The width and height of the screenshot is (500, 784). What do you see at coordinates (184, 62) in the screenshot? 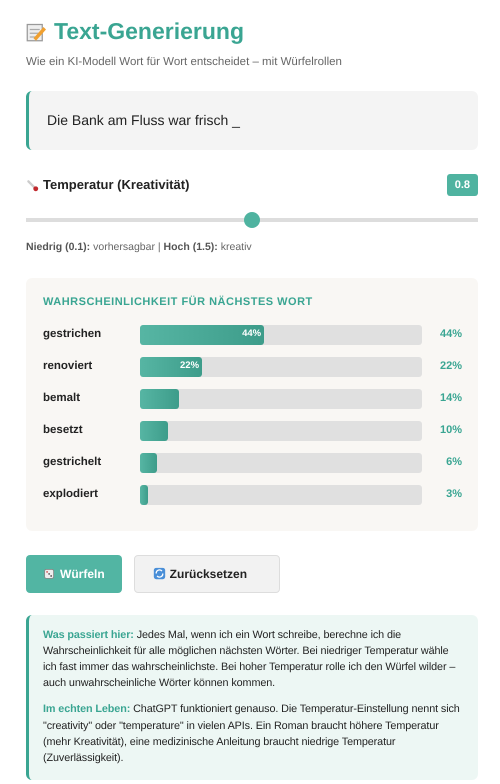
I see `subtitle: Wie ein KI-Modell Wort für Wort entscheidet – mit Würfelrollen` at bounding box center [184, 62].